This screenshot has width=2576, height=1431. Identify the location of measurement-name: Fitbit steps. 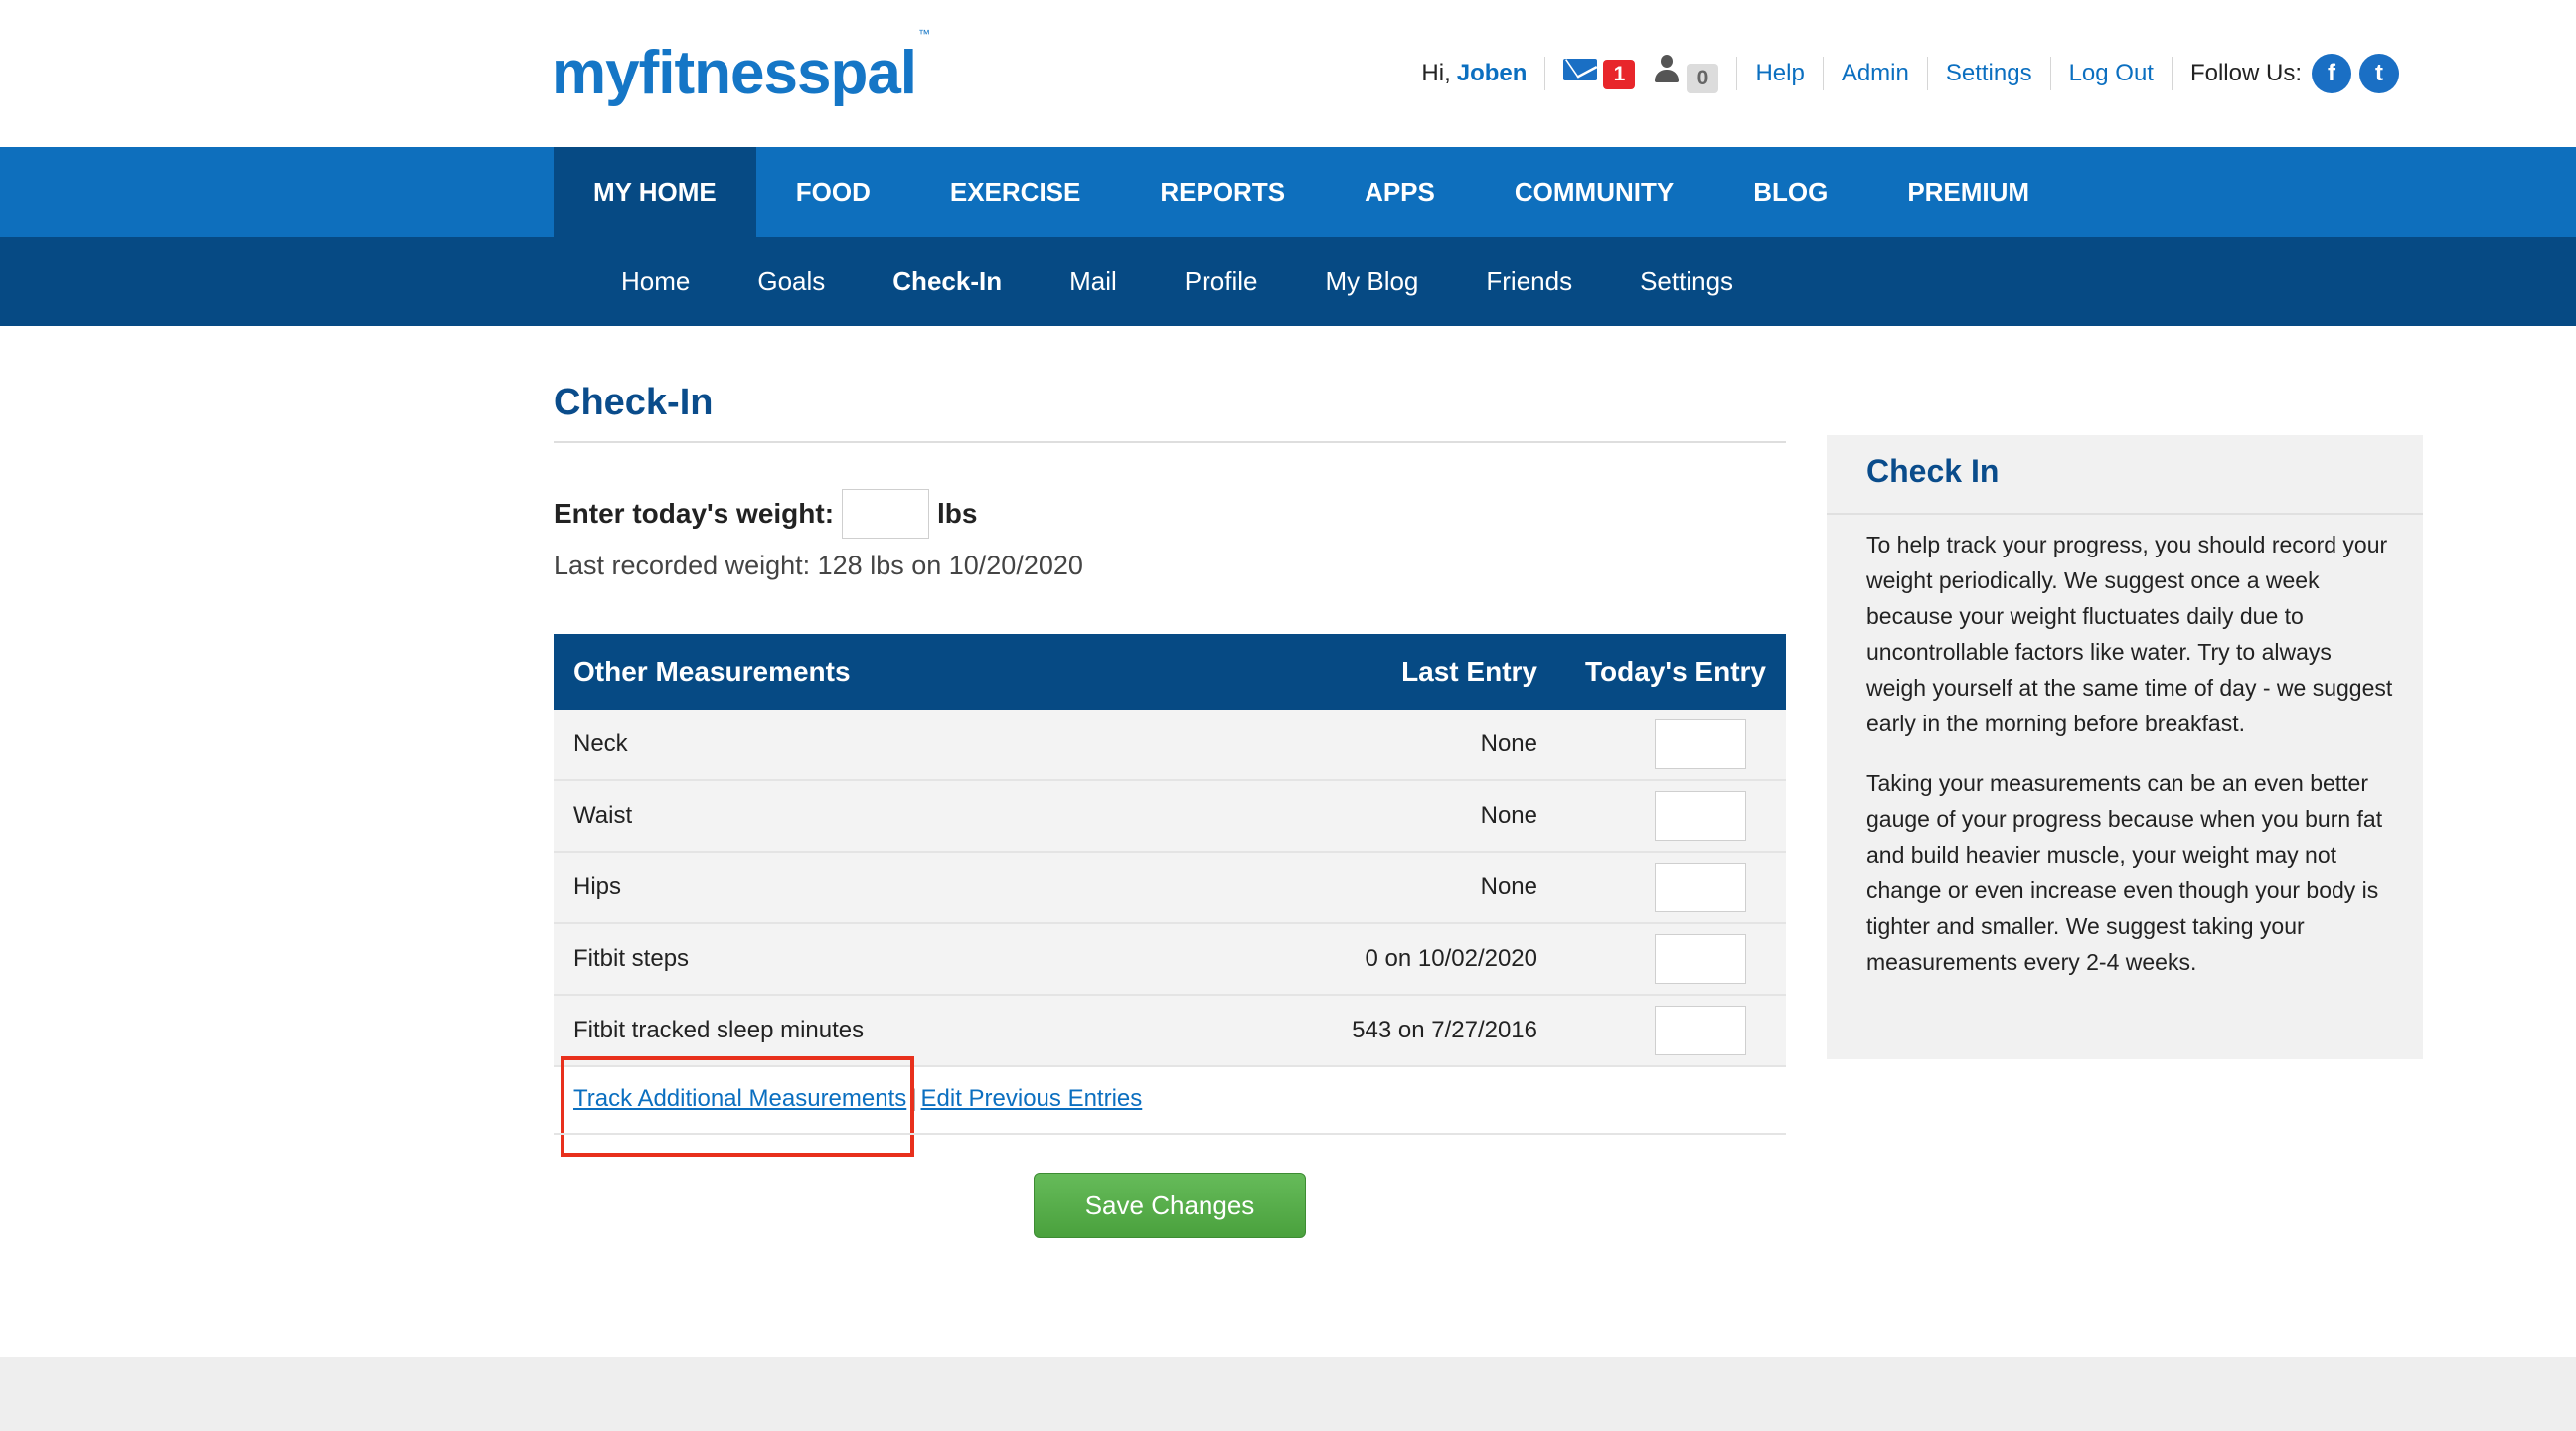
(852, 959).